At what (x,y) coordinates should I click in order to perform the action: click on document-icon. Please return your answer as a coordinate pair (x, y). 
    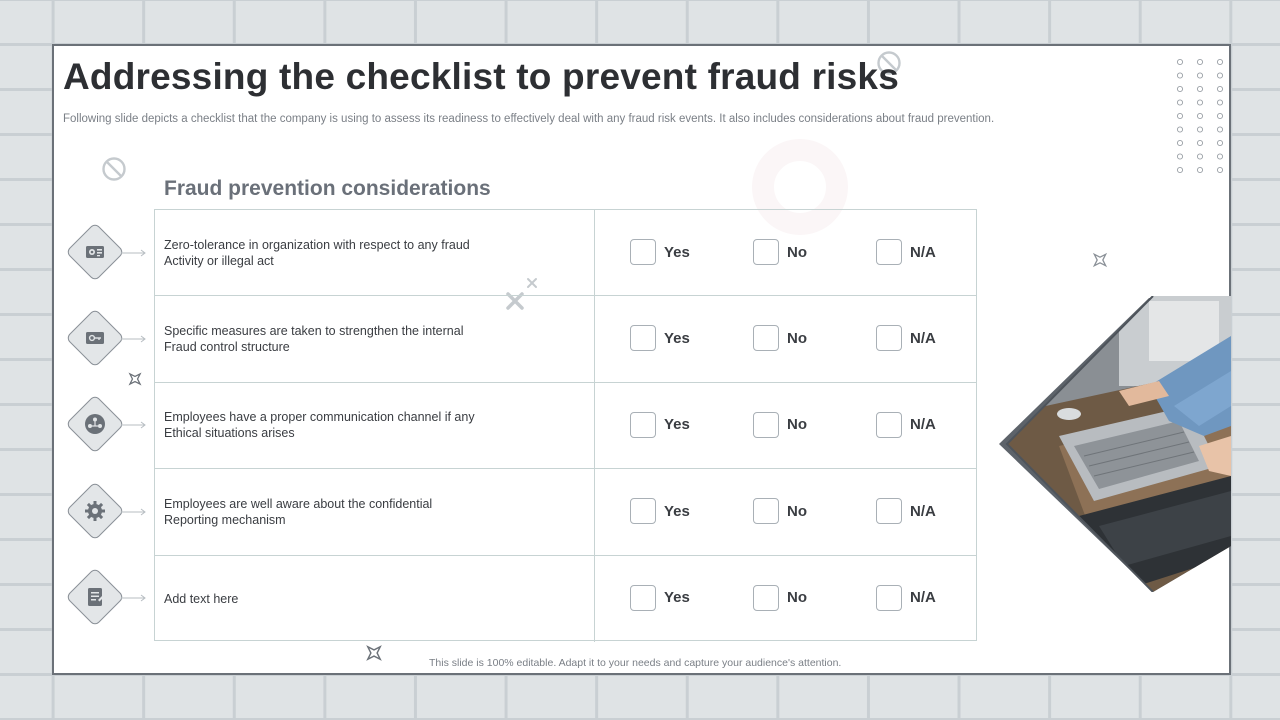
    Looking at the image, I should click on (95, 597).